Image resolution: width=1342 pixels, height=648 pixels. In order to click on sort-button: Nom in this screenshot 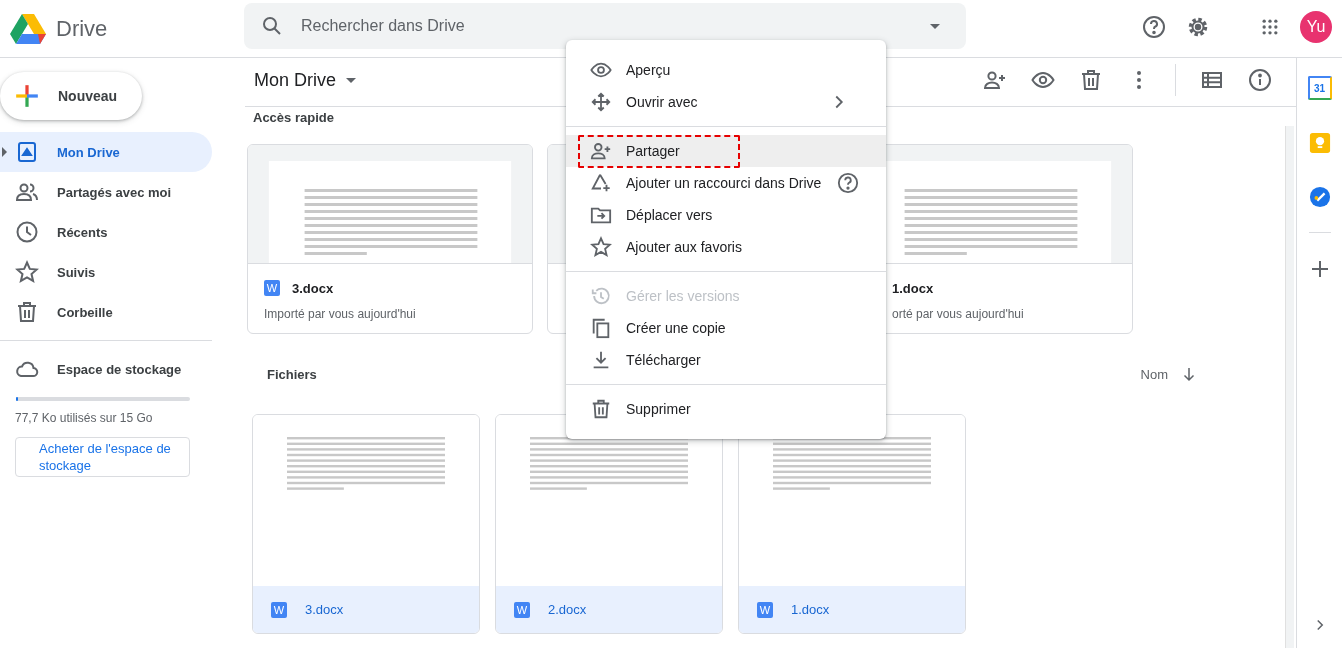, I will do `click(1169, 374)`.